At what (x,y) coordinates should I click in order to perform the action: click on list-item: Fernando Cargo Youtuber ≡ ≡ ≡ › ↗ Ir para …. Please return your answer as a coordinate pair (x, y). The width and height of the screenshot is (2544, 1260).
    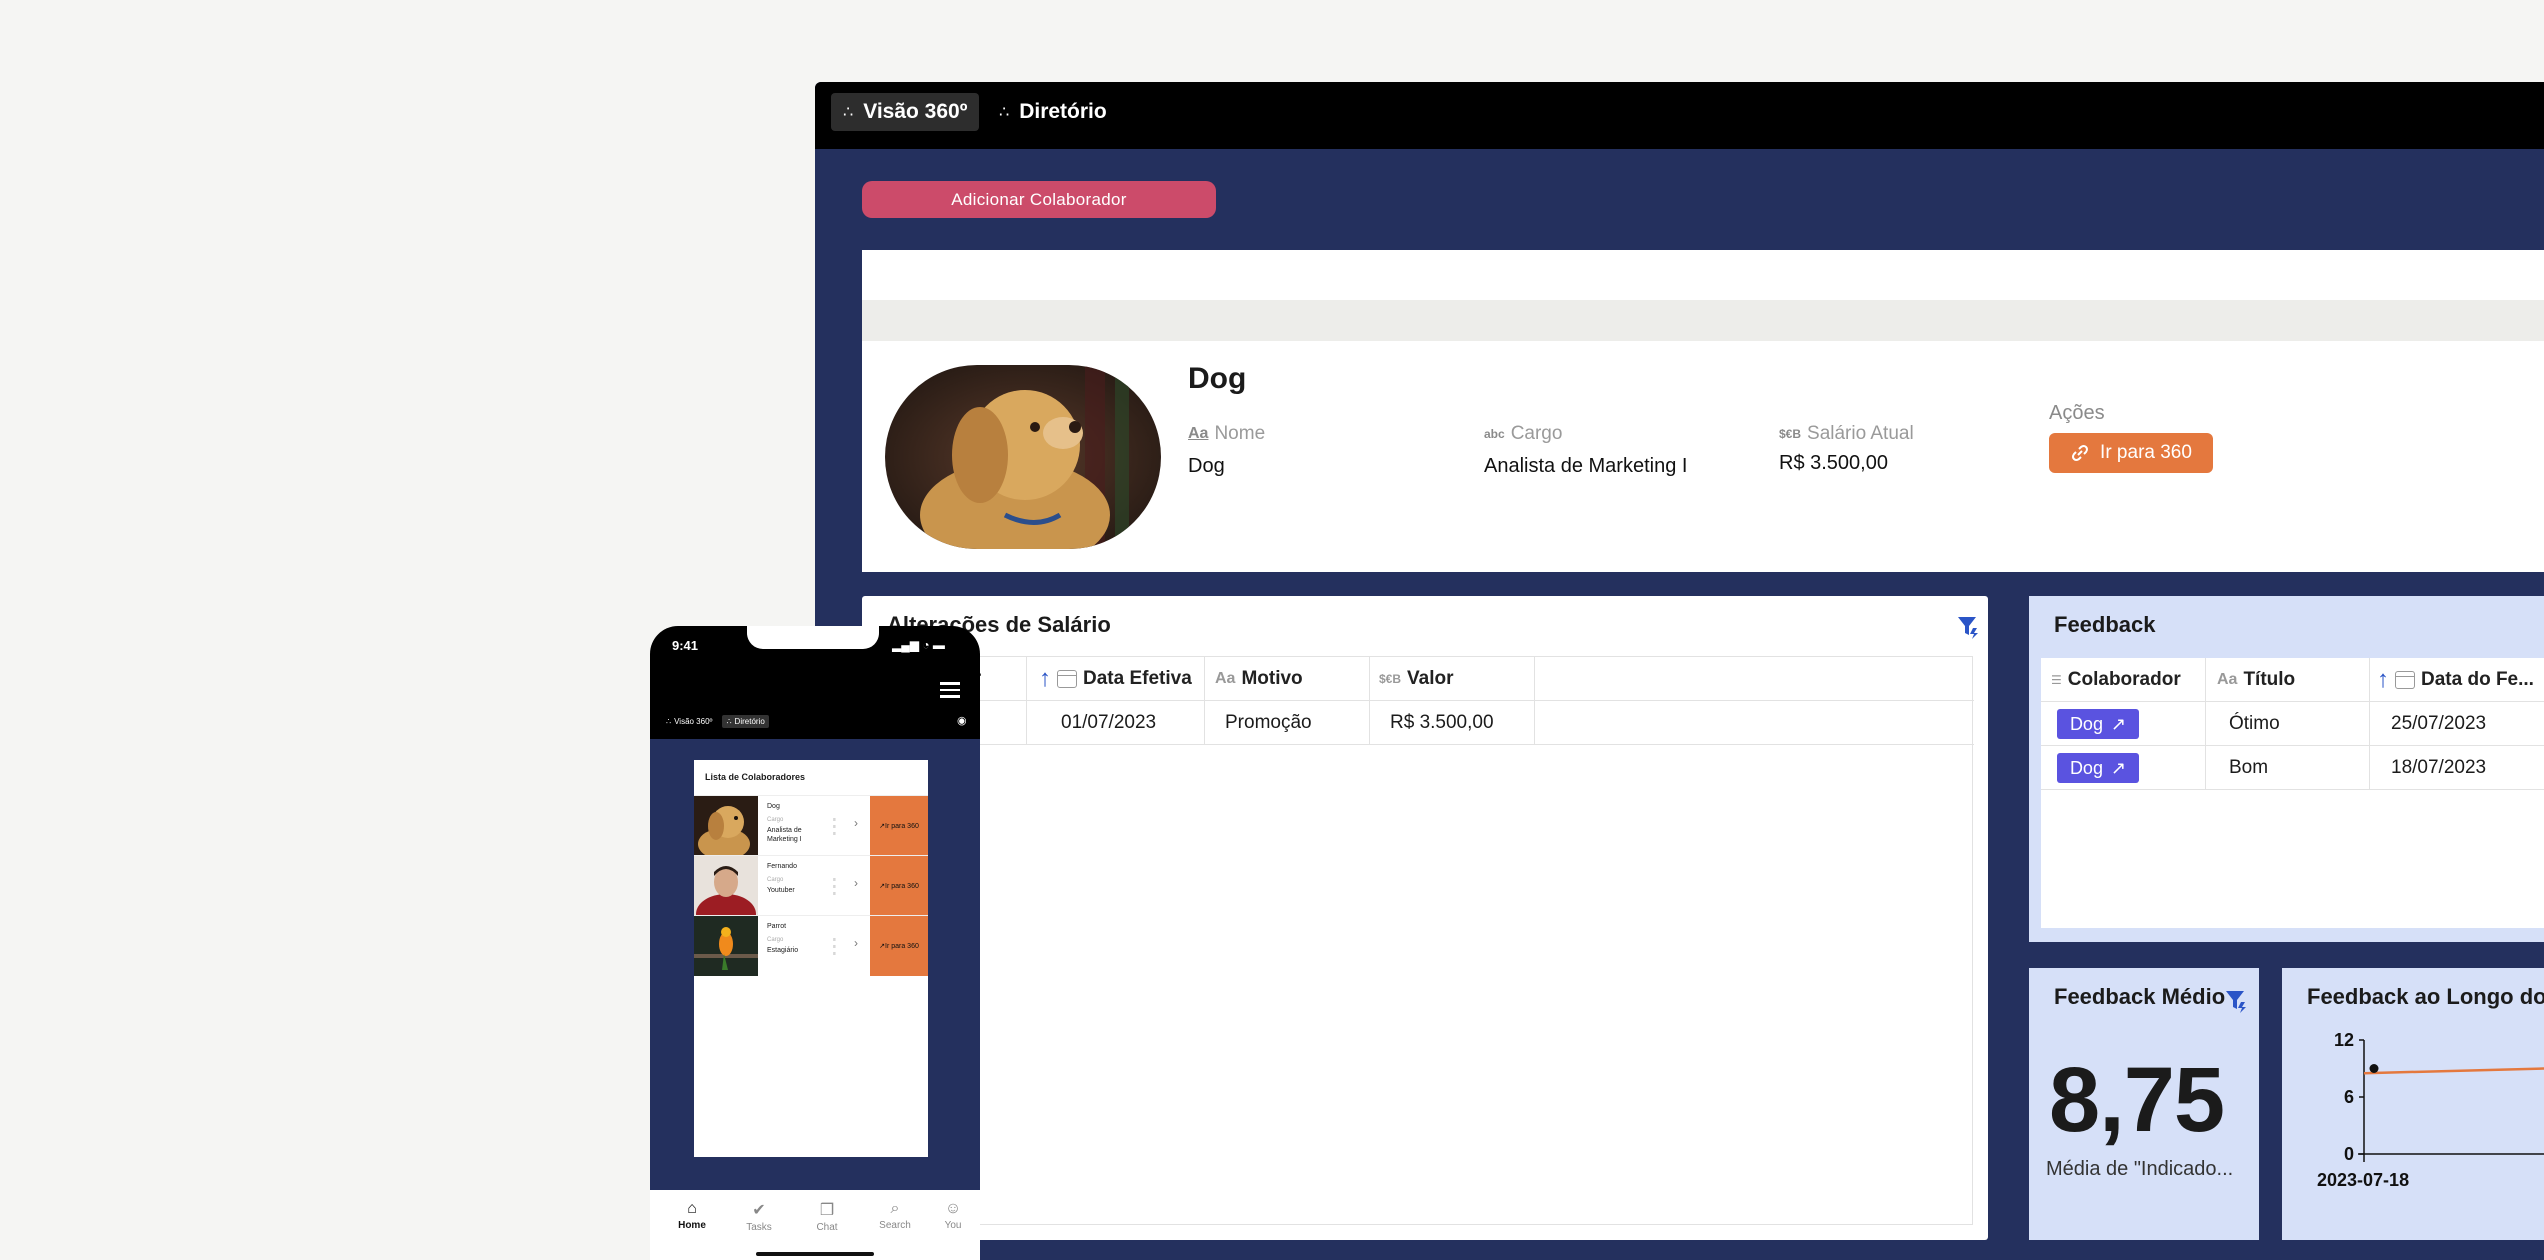
    Looking at the image, I should click on (811, 885).